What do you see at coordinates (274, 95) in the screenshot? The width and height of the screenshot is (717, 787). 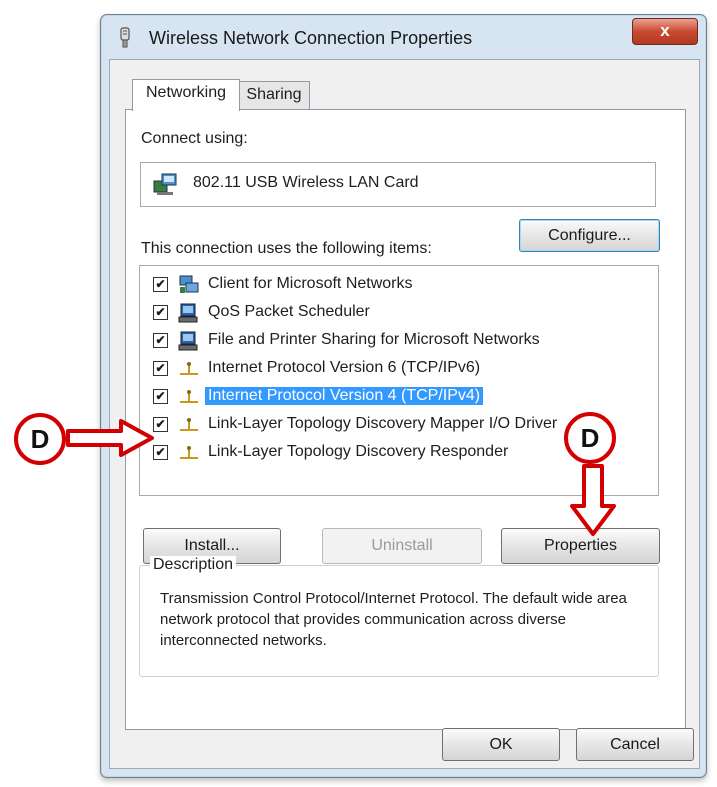 I see `tab-sharing: Sharing` at bounding box center [274, 95].